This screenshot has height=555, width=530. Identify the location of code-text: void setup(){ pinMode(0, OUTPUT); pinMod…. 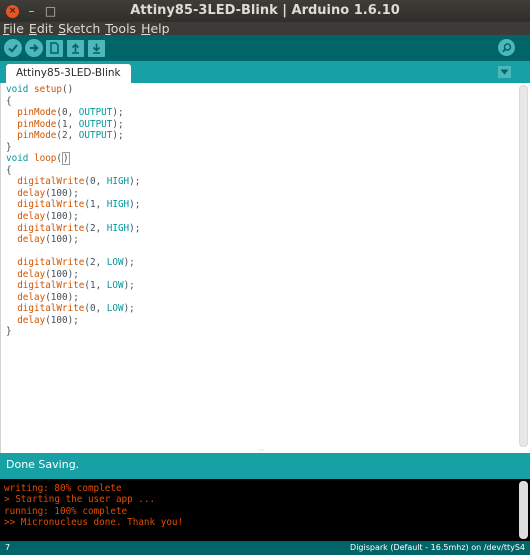
(73, 211).